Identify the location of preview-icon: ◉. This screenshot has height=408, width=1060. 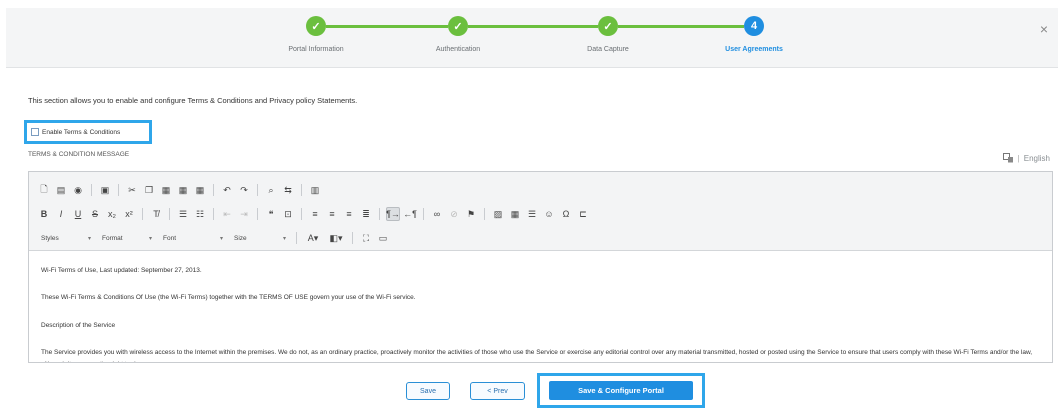
(78, 190).